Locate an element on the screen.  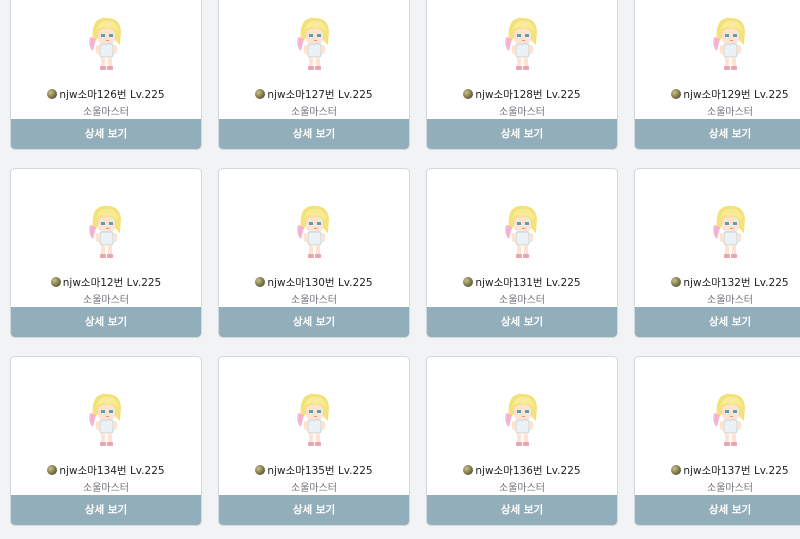
character-name-row: njw소마12번 Lv.225 is located at coordinates (106, 282).